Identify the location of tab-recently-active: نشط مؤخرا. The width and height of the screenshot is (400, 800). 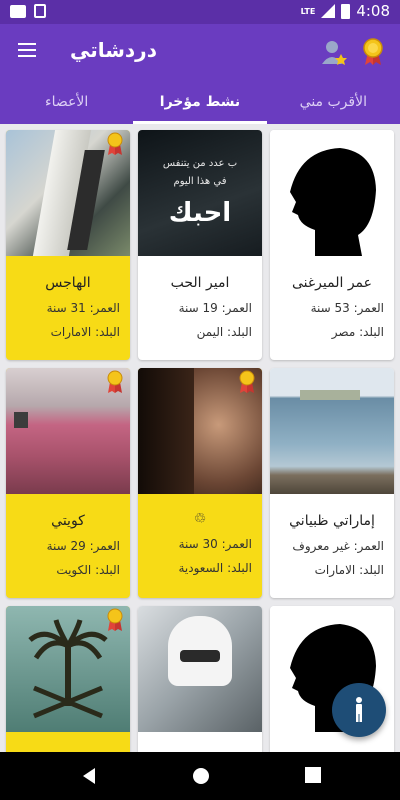
(200, 102).